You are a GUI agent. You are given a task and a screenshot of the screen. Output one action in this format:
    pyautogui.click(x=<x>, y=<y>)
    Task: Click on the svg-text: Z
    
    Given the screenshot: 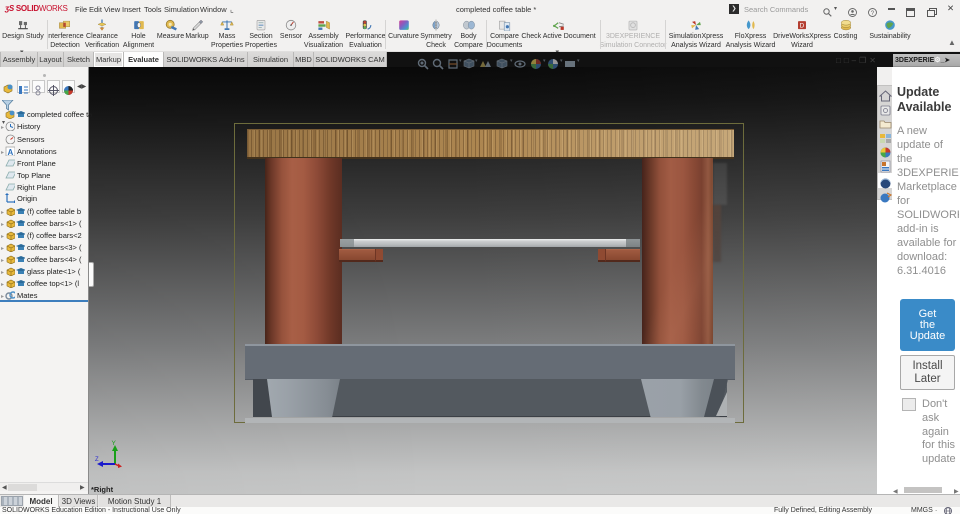 What is the action you would take?
    pyautogui.click(x=97, y=460)
    